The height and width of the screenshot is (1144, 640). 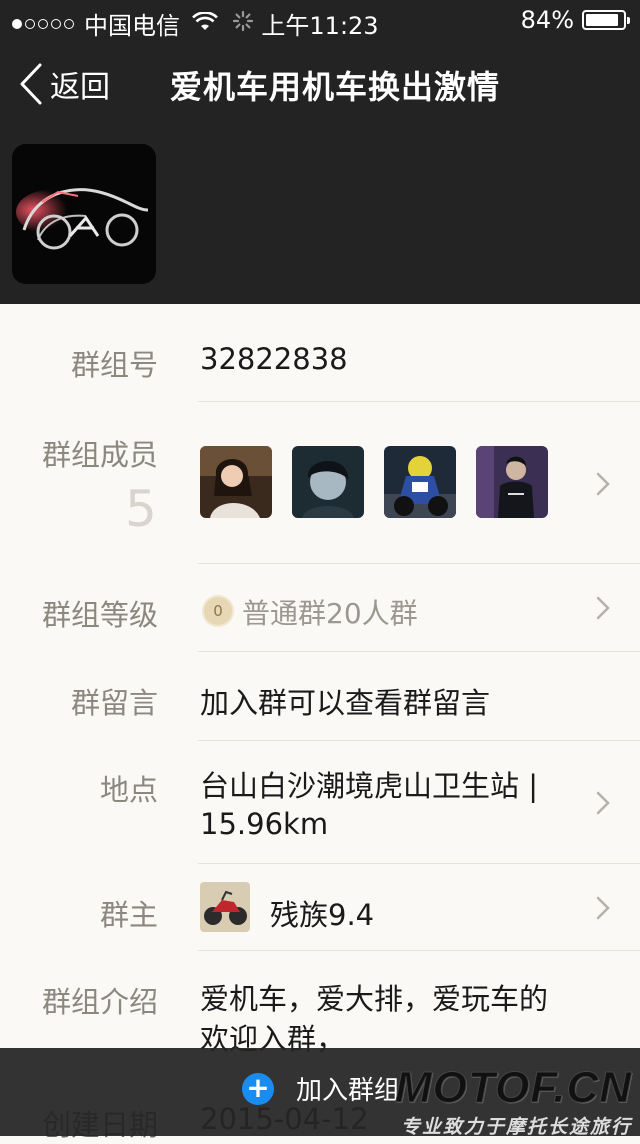 I want to click on group-level-value: 普通群20人群, so click(x=330, y=613).